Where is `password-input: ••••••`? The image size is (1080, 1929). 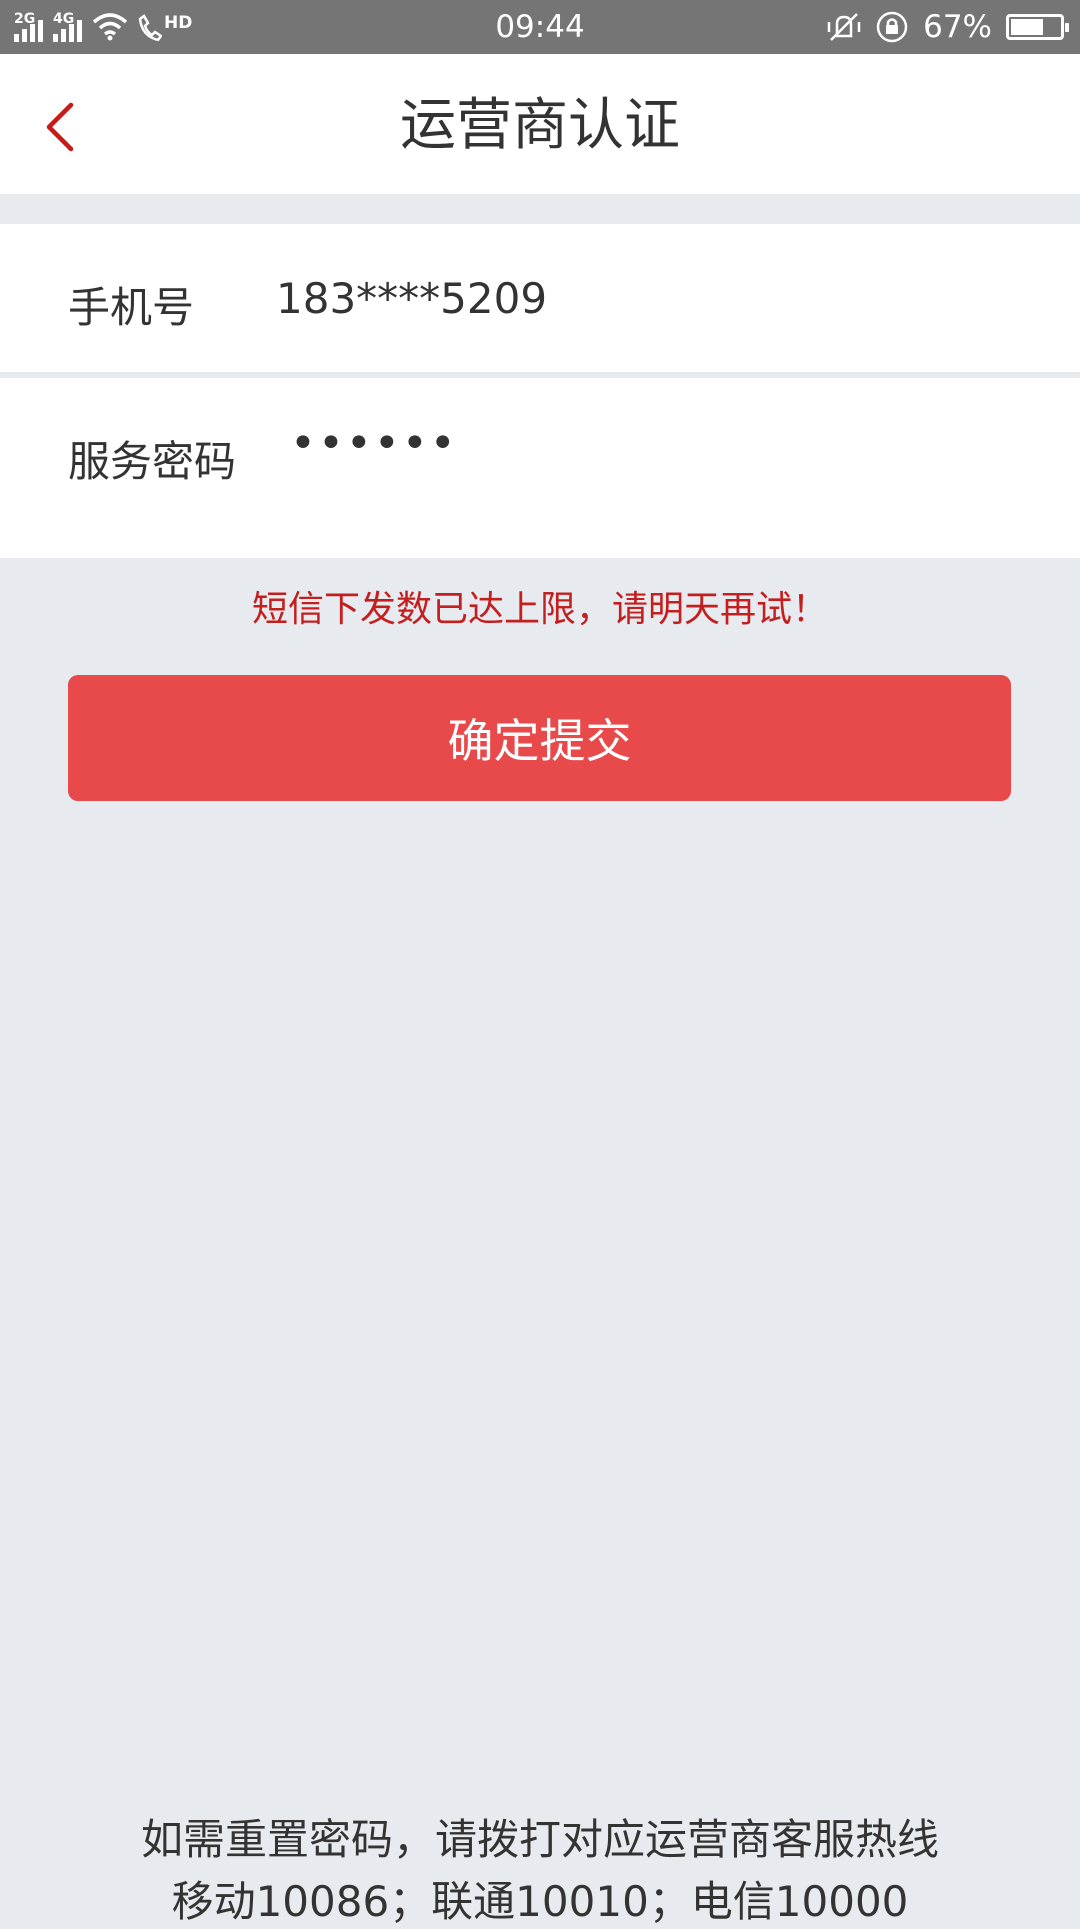 password-input: •••••• is located at coordinates (374, 443).